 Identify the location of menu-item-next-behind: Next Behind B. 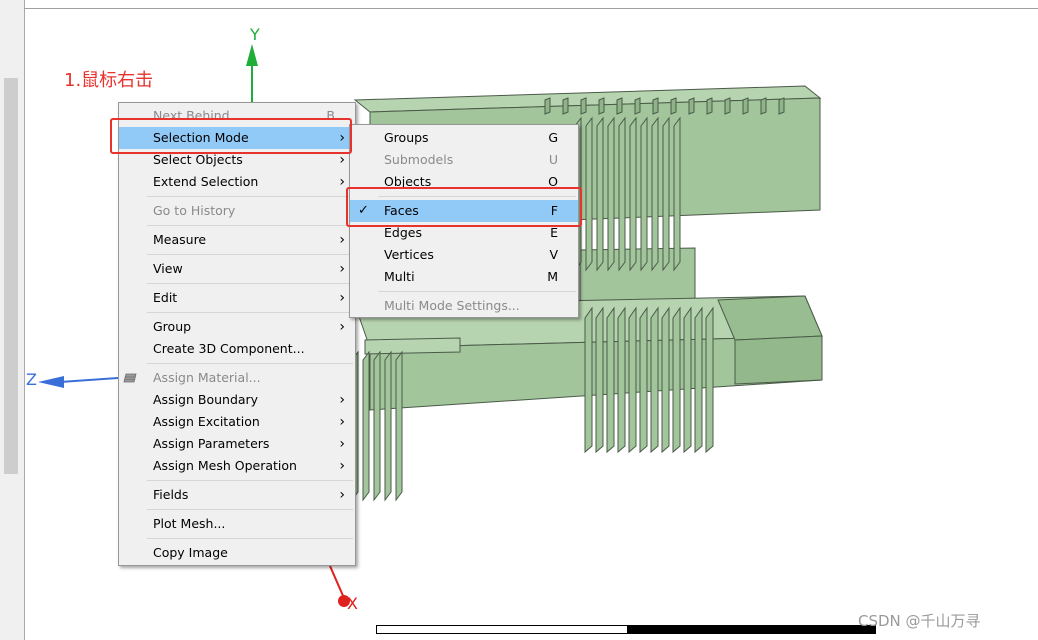
(237, 116).